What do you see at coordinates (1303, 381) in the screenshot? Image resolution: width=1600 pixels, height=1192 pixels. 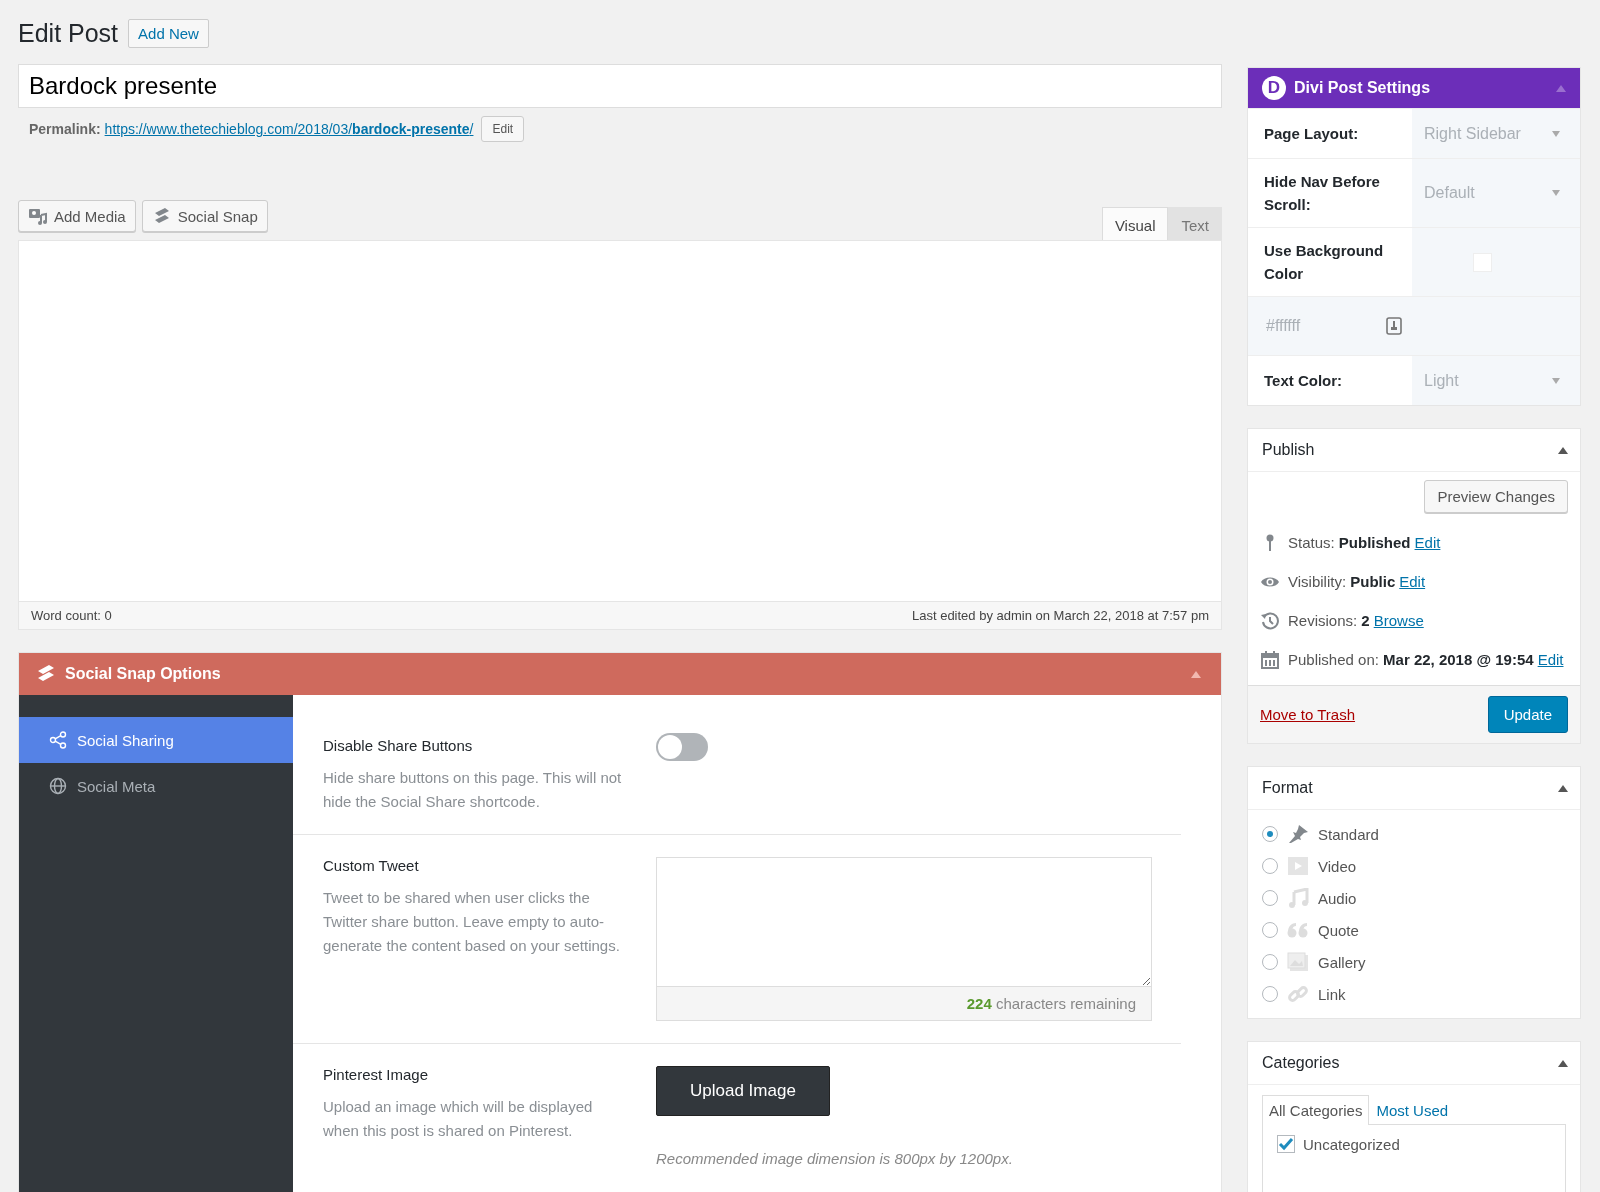 I see `setting-label: Text Color:` at bounding box center [1303, 381].